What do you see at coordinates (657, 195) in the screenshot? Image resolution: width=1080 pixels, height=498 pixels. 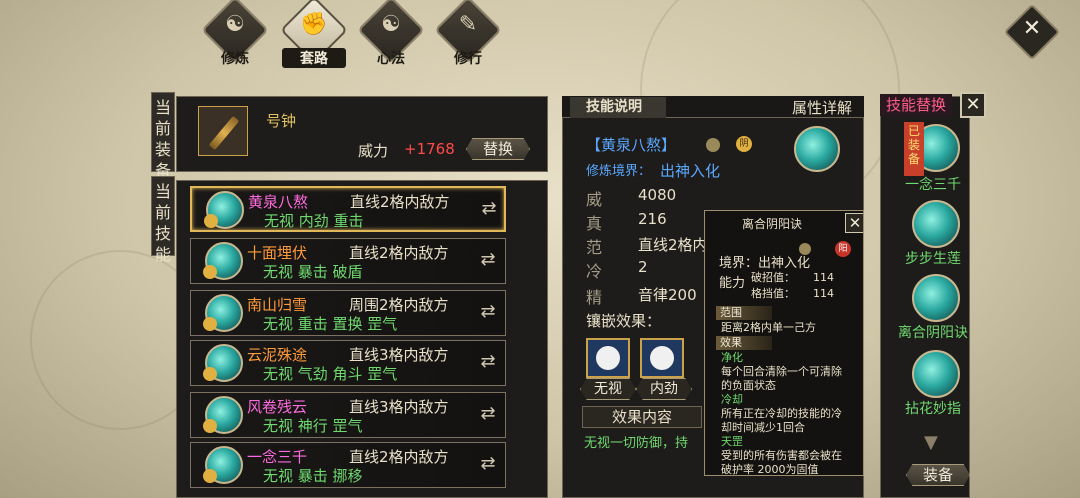 I see `stat-value: 4080` at bounding box center [657, 195].